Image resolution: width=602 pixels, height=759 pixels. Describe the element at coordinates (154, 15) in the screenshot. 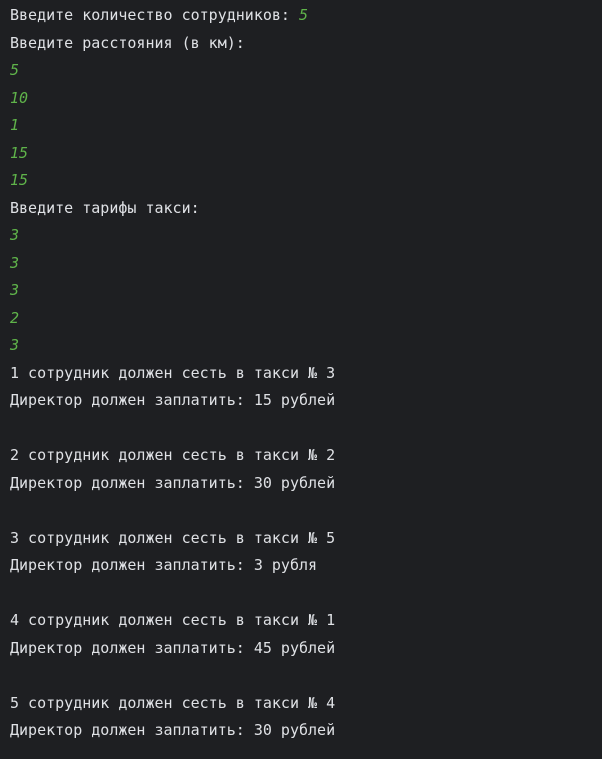

I see `count-prompt-text: Введите количество сотрудников:` at that location.